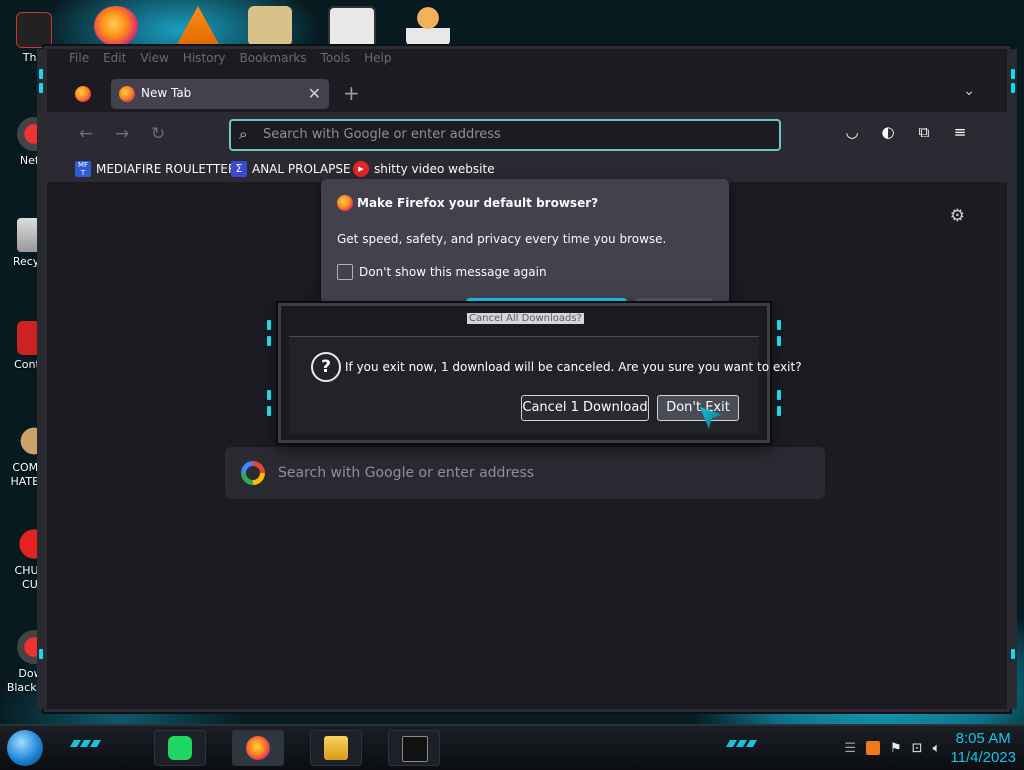 Image resolution: width=1024 pixels, height=770 pixels. I want to click on list-all-tabs-icon: ⌄, so click(969, 91).